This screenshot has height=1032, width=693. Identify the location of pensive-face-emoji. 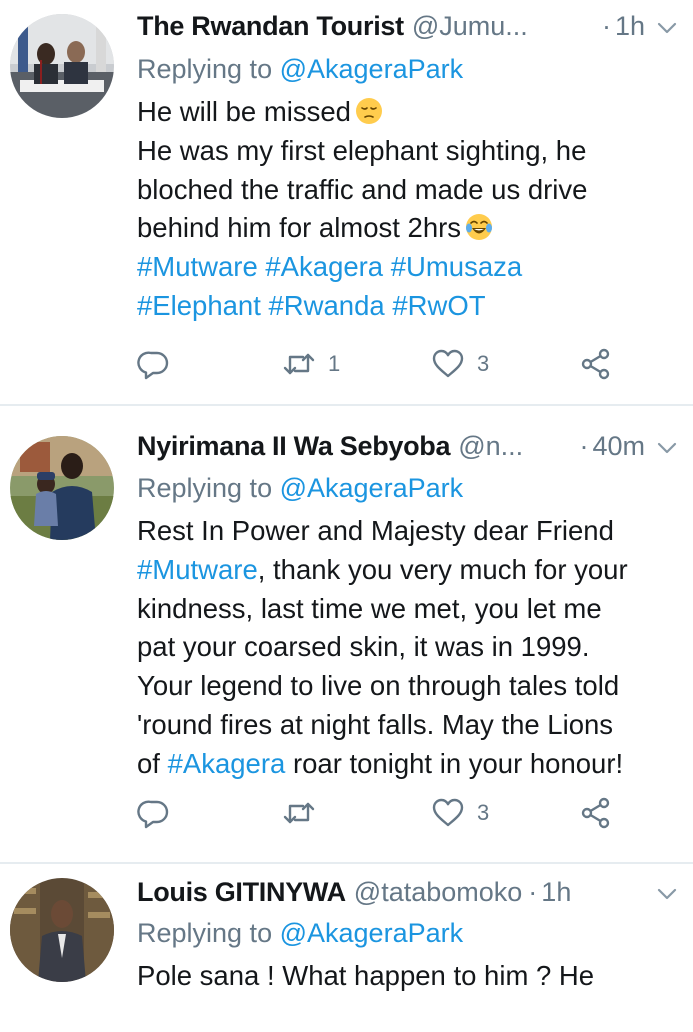
(368, 111).